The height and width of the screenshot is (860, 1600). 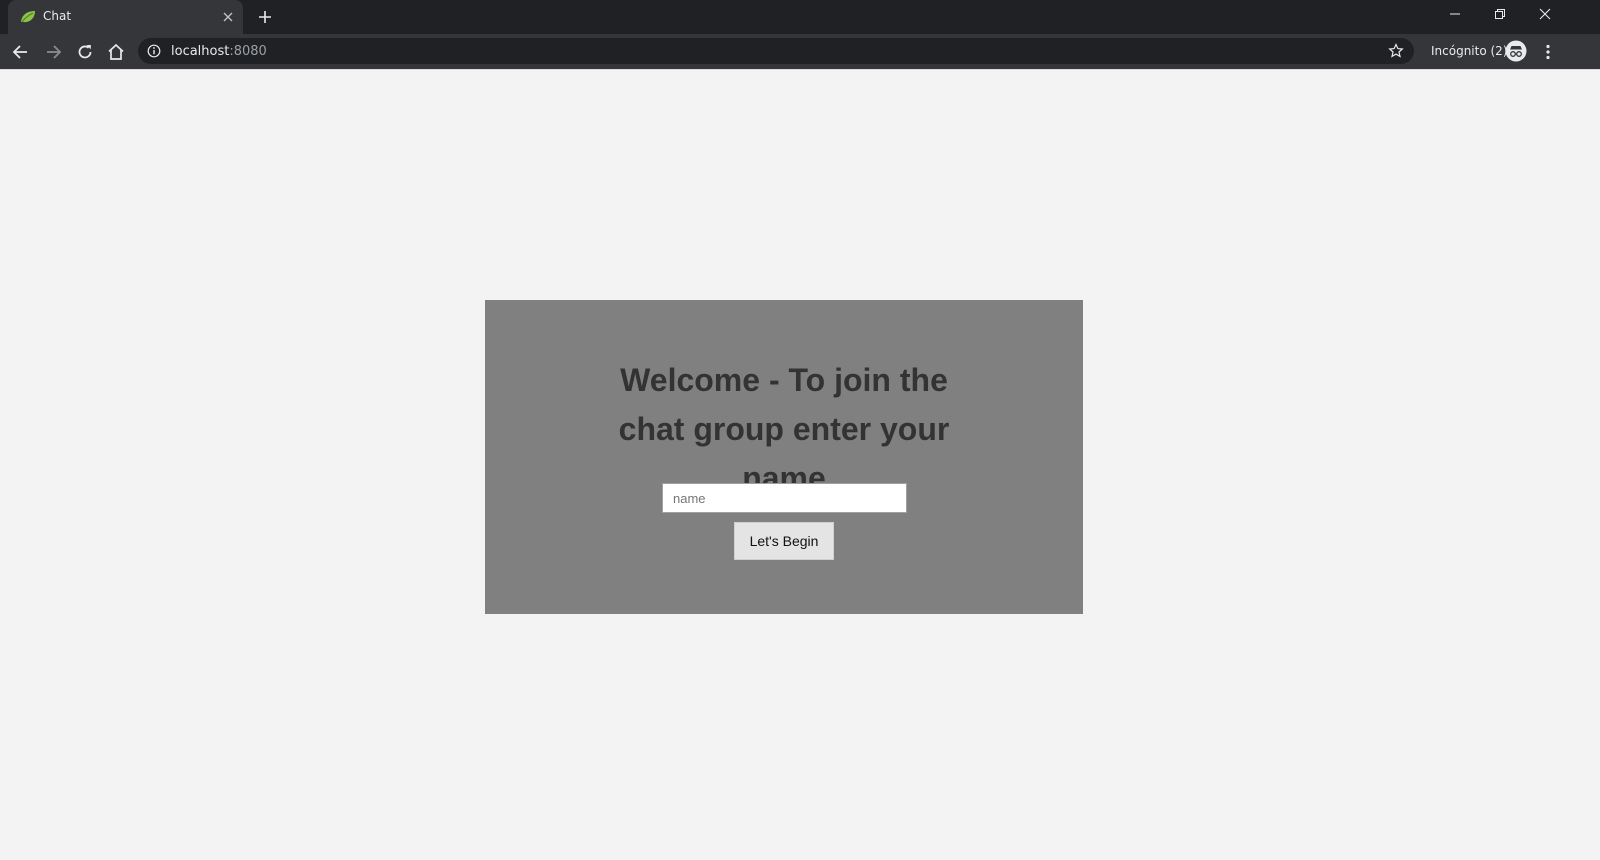 What do you see at coordinates (1516, 51) in the screenshot?
I see `incognito-icon` at bounding box center [1516, 51].